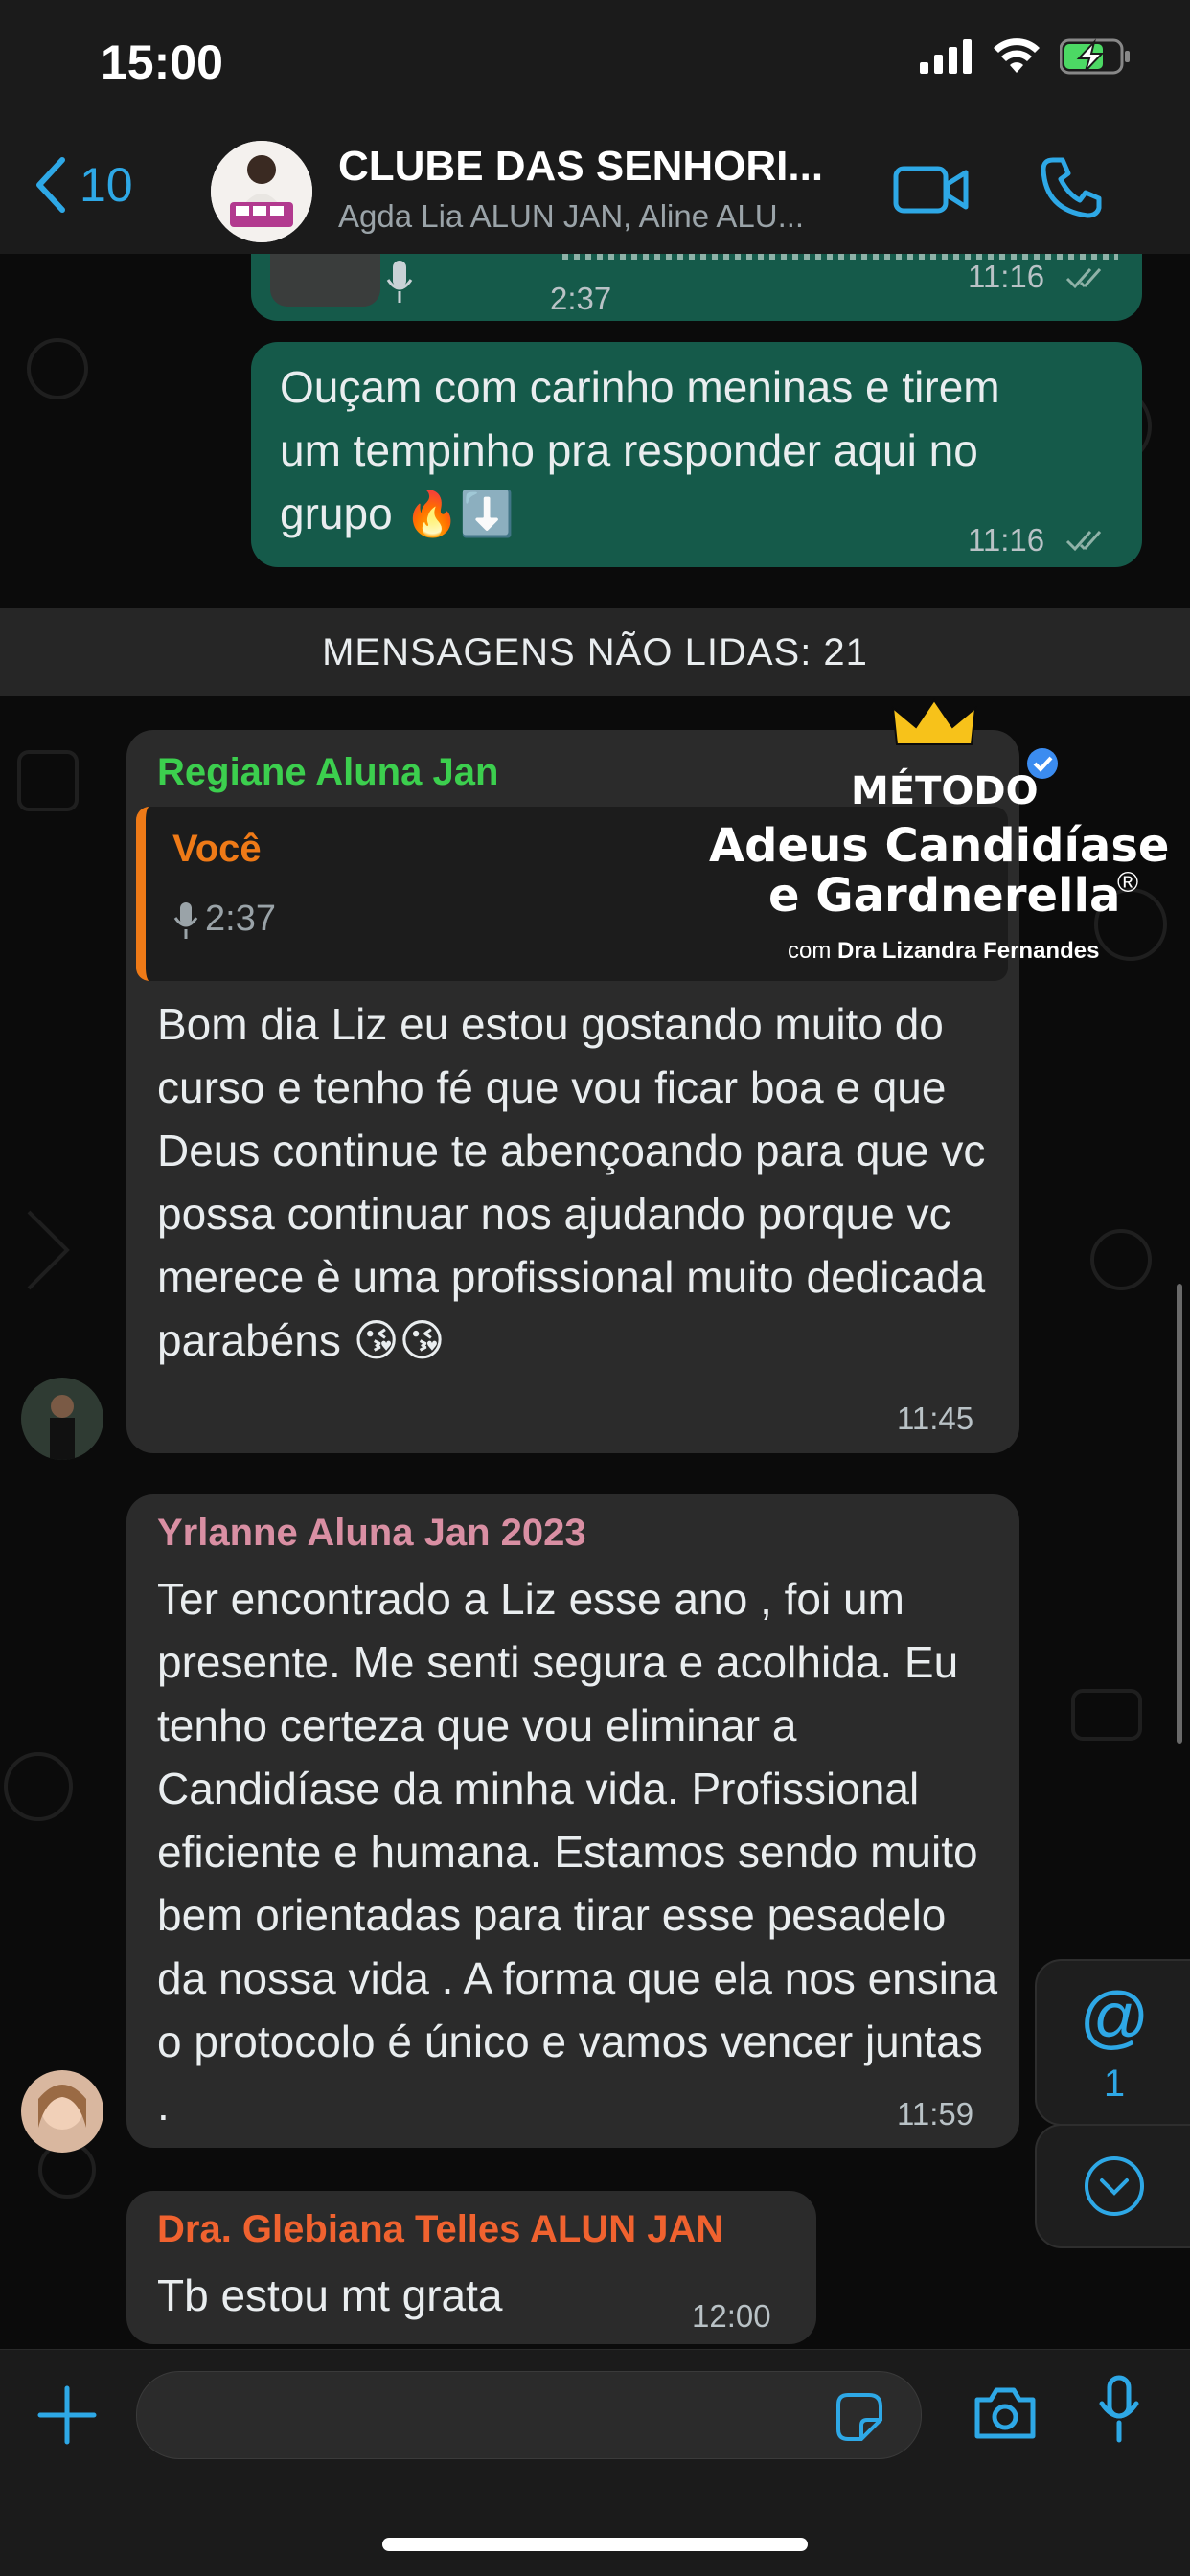 The width and height of the screenshot is (1190, 2576). What do you see at coordinates (945, 791) in the screenshot?
I see `logo-metodo: MÉTODO` at bounding box center [945, 791].